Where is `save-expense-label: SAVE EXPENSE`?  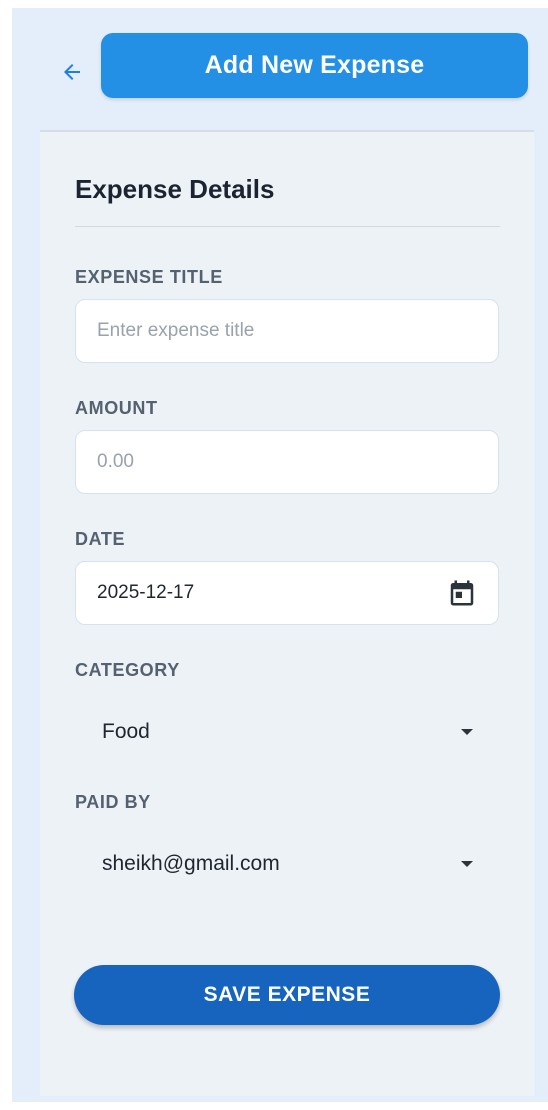
save-expense-label: SAVE EXPENSE is located at coordinates (287, 994).